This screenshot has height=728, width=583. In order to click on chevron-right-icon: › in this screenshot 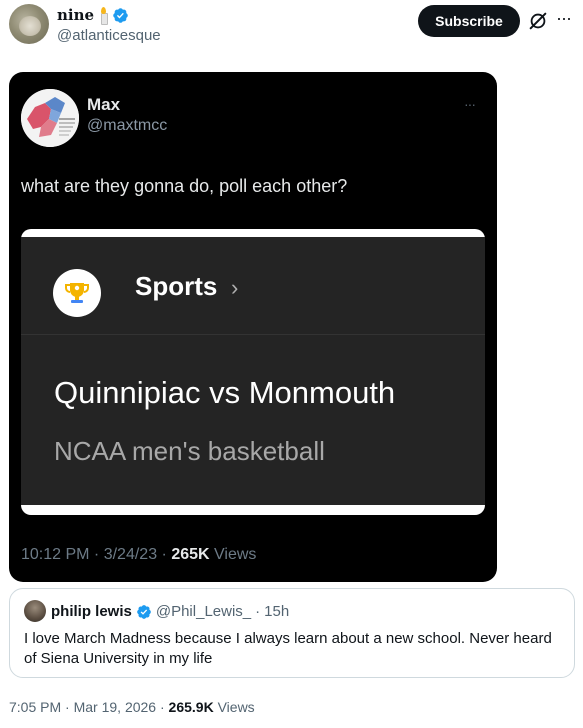, I will do `click(235, 287)`.